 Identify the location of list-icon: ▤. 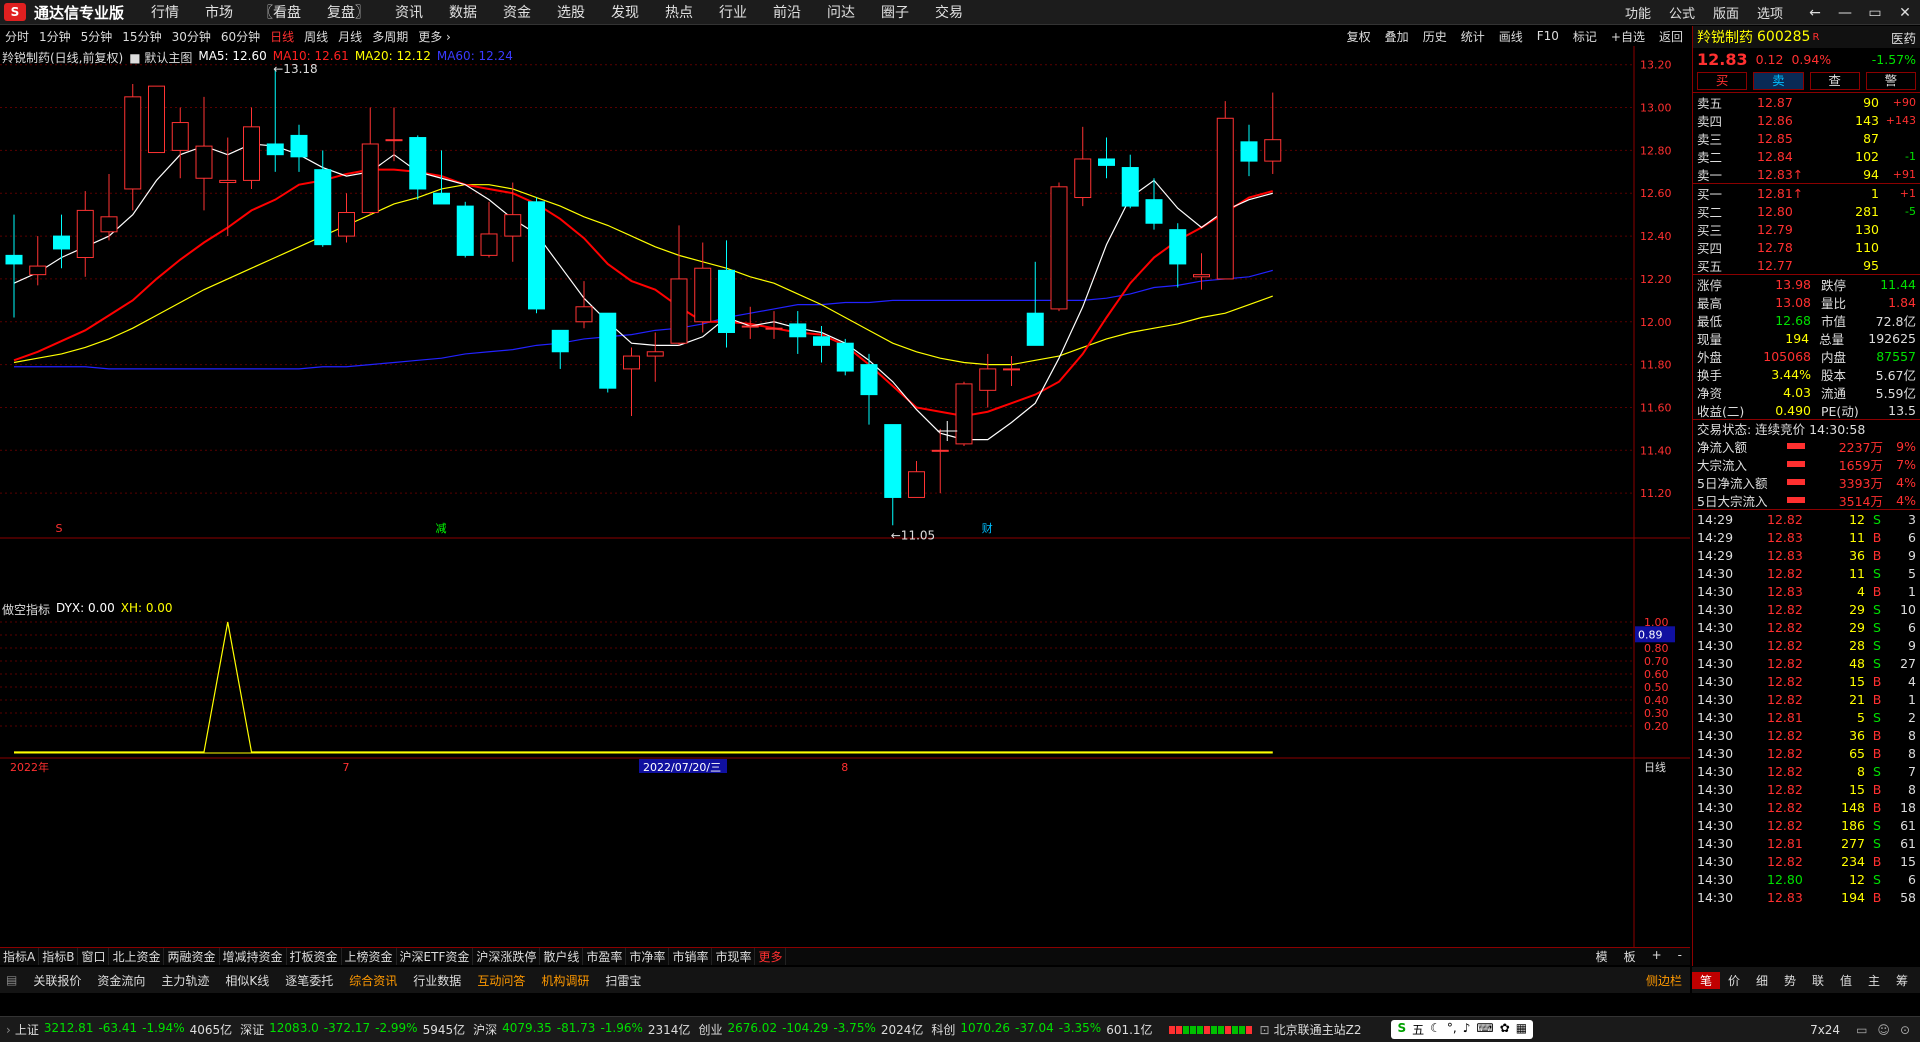
(11, 980).